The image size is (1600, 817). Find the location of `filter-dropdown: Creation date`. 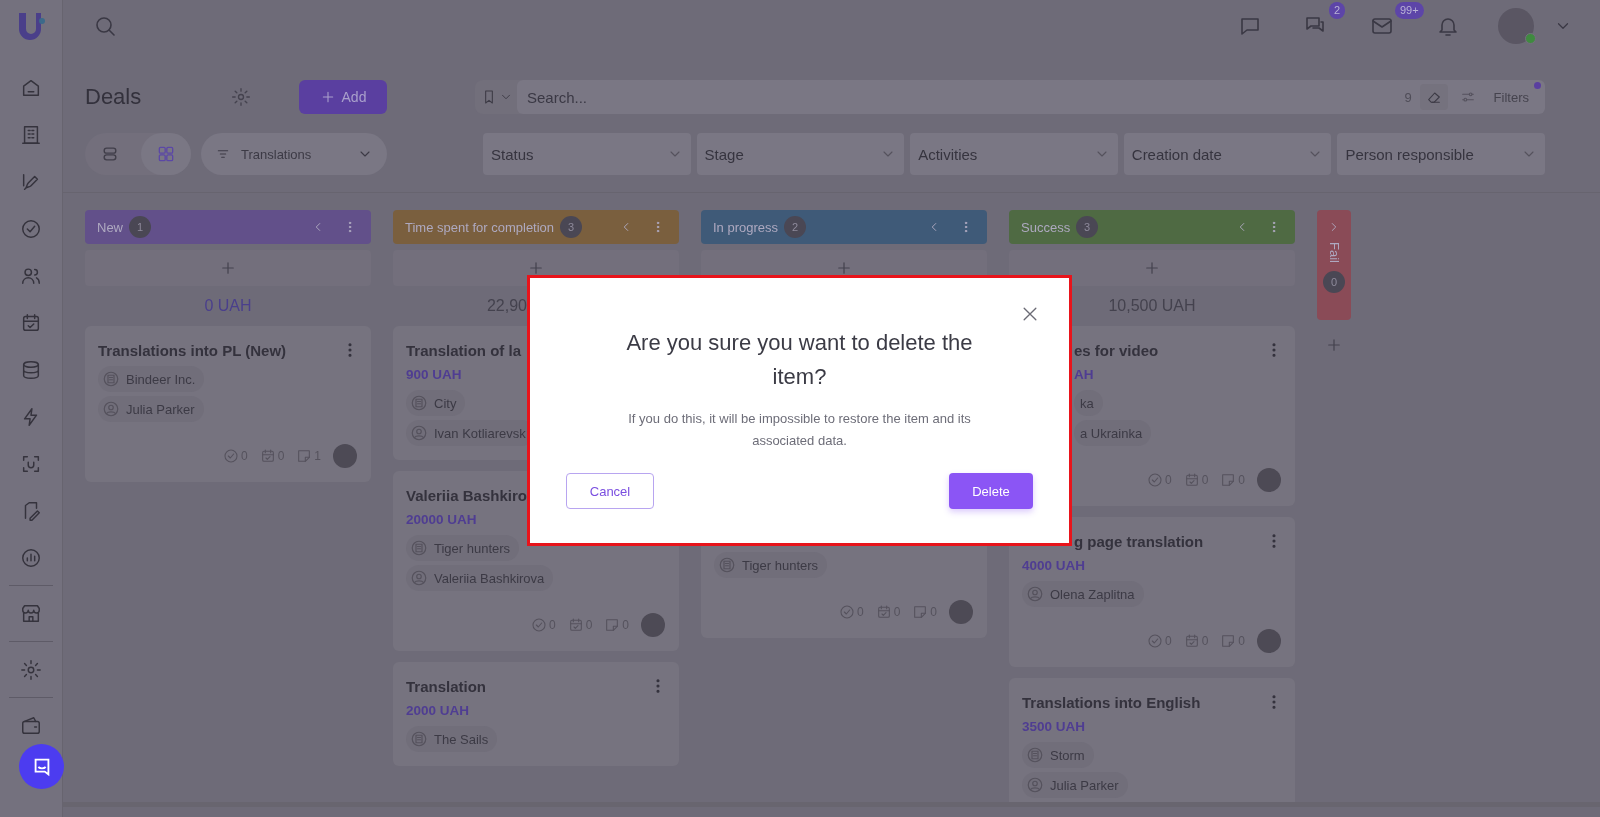

filter-dropdown: Creation date is located at coordinates (1227, 154).